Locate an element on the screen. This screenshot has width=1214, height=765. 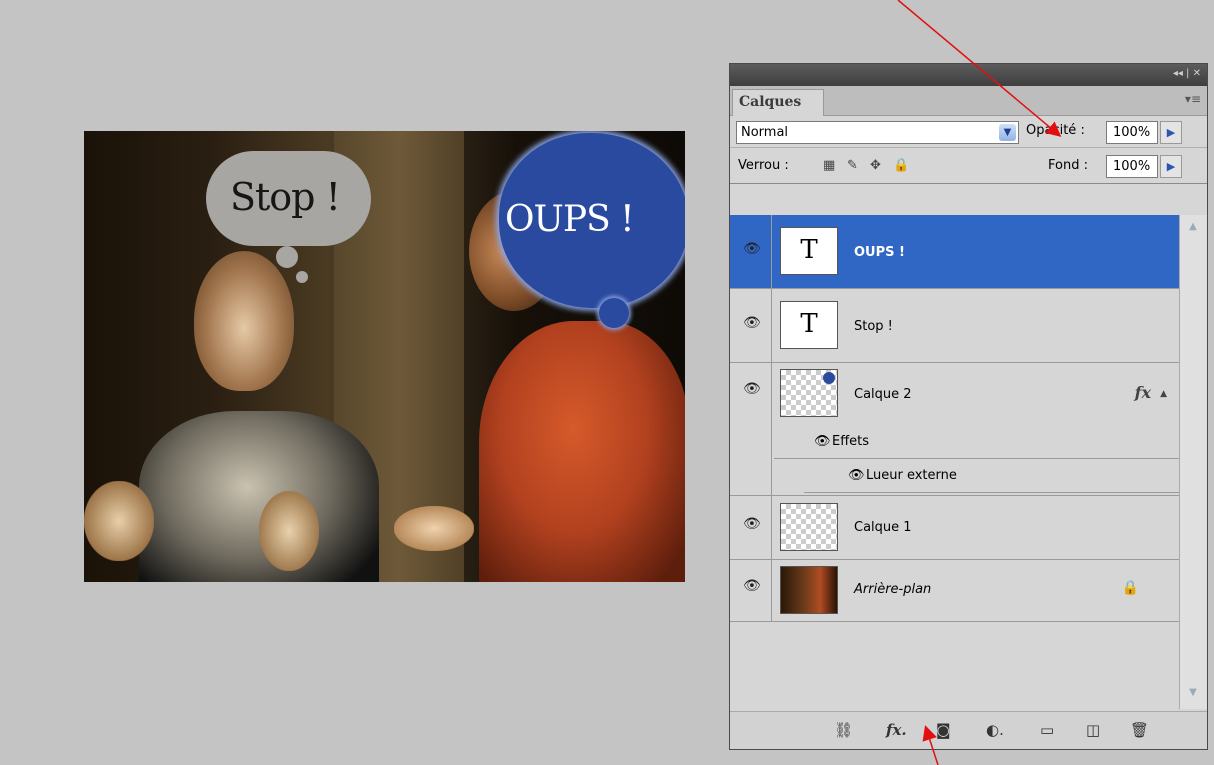
bubble-text: Stop ! is located at coordinates (285, 197).